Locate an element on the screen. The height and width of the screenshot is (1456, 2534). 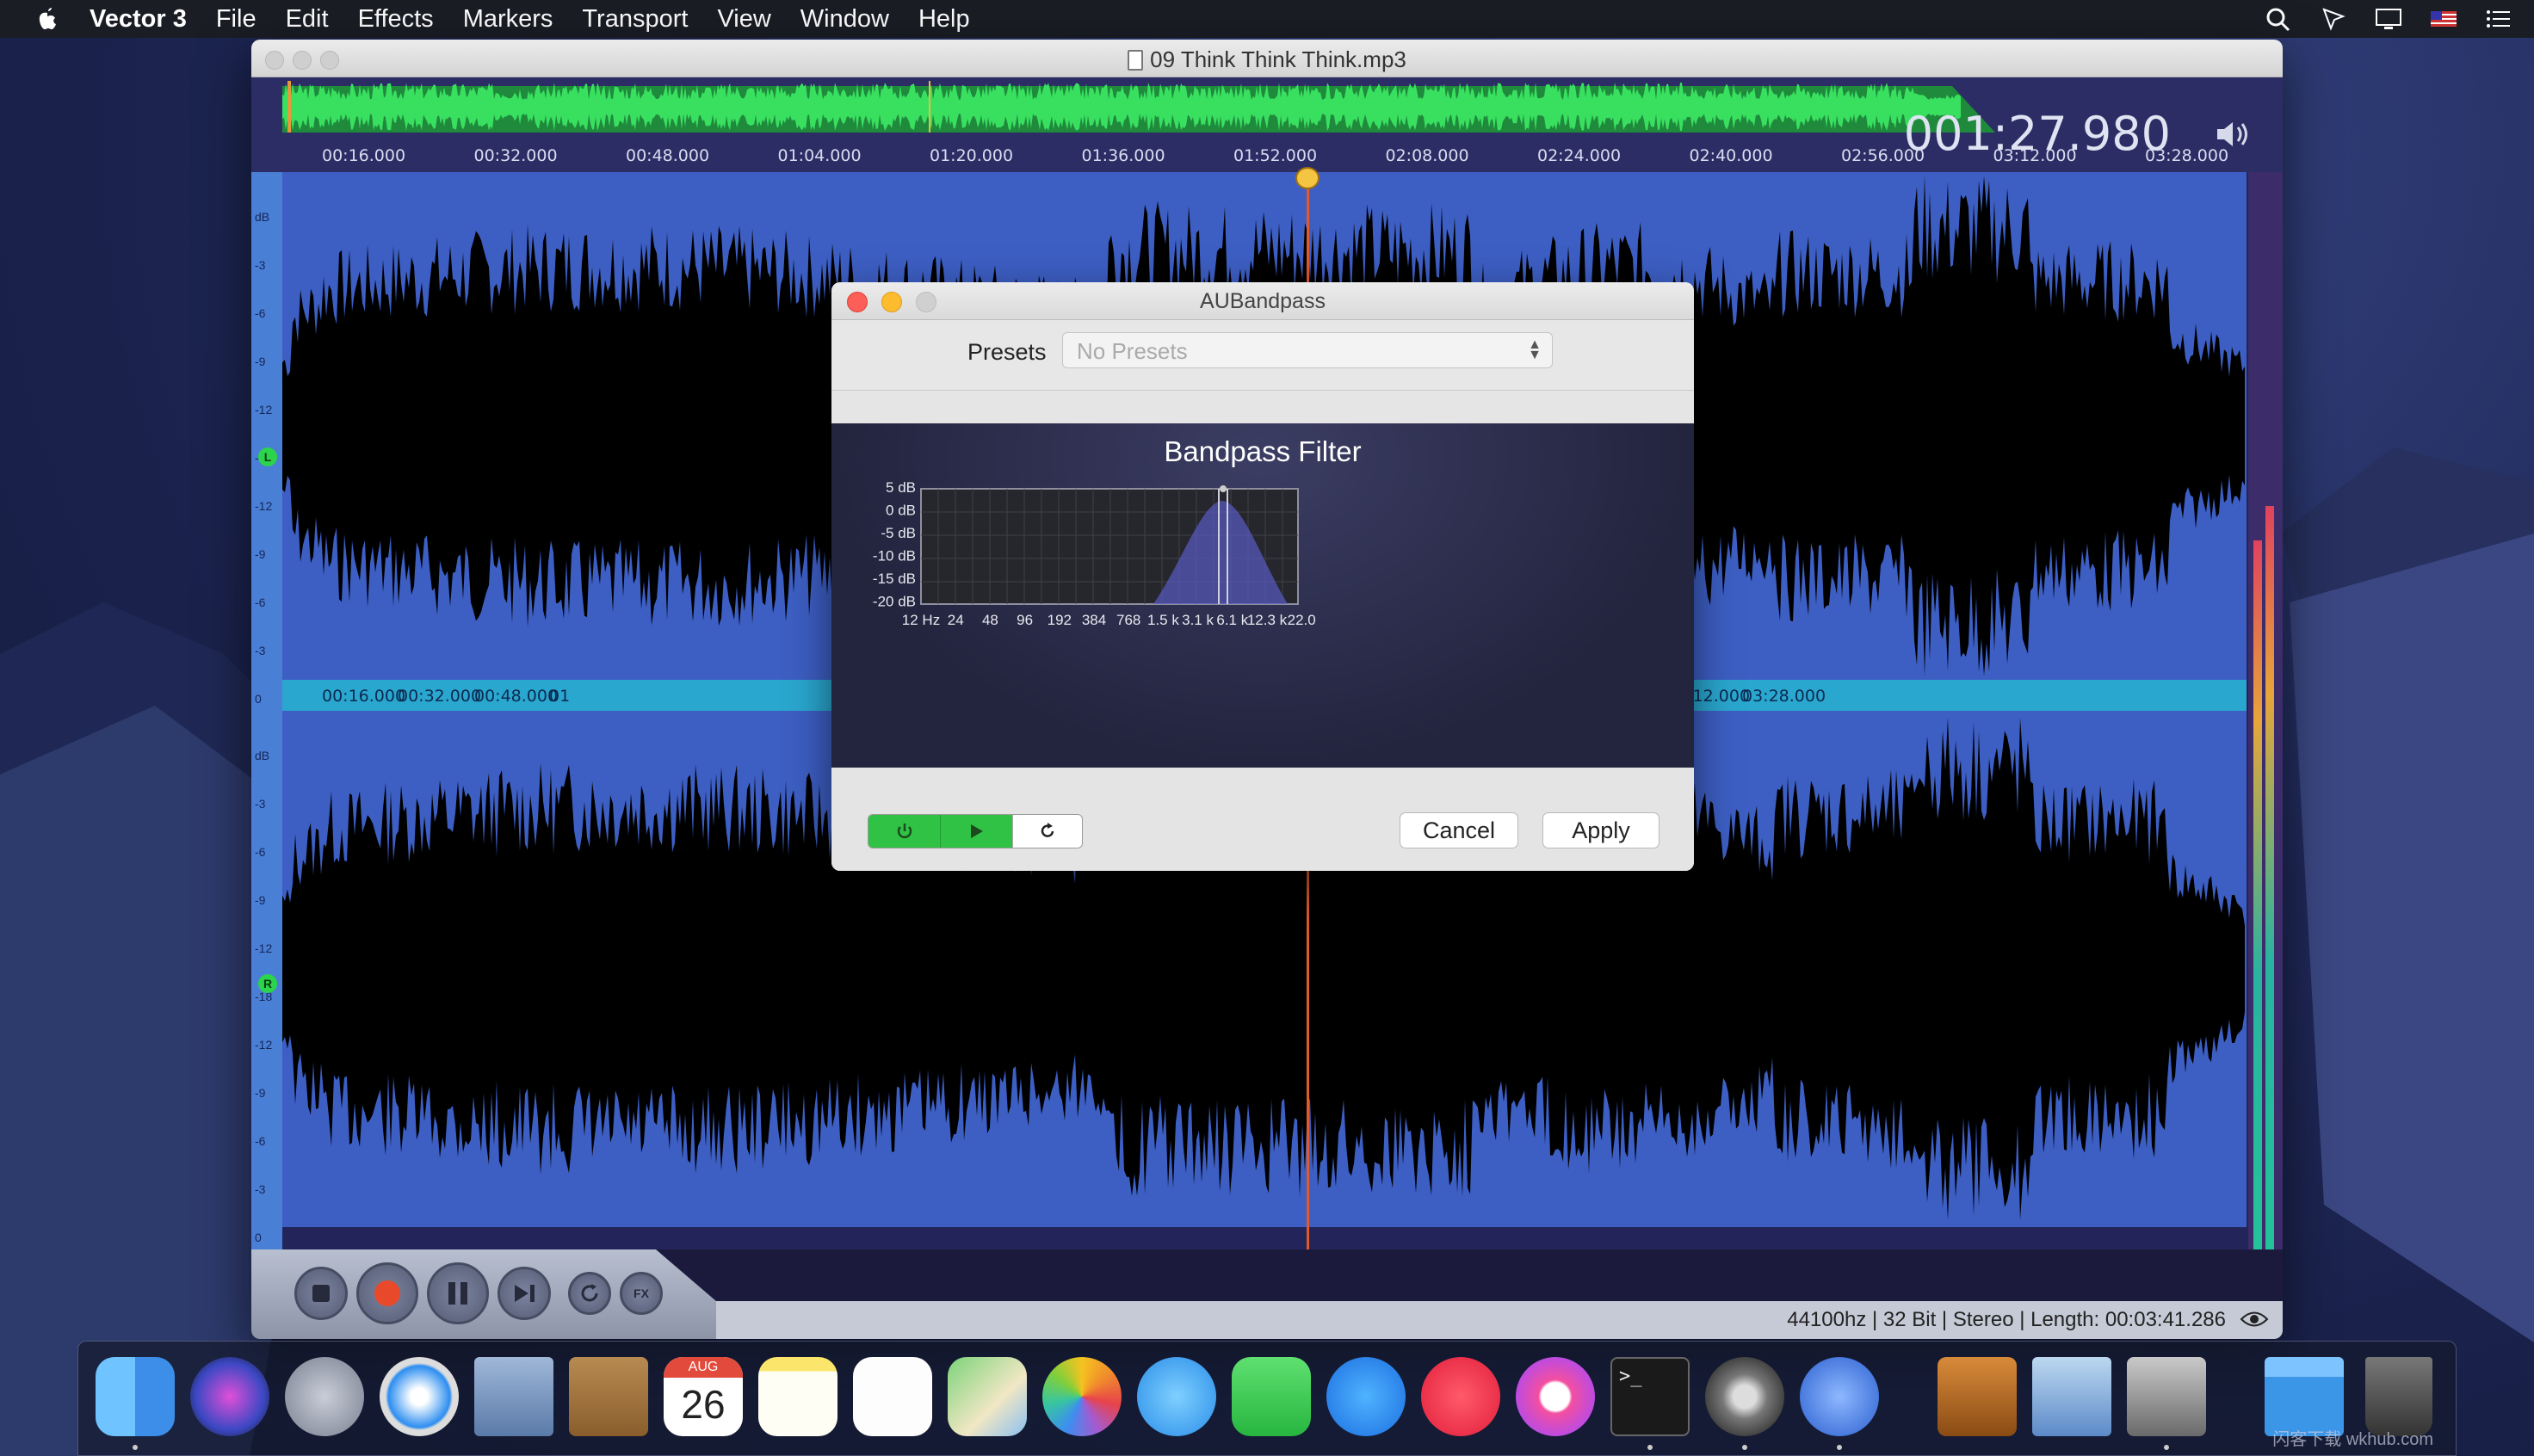
siri-icon is located at coordinates (229, 1396).